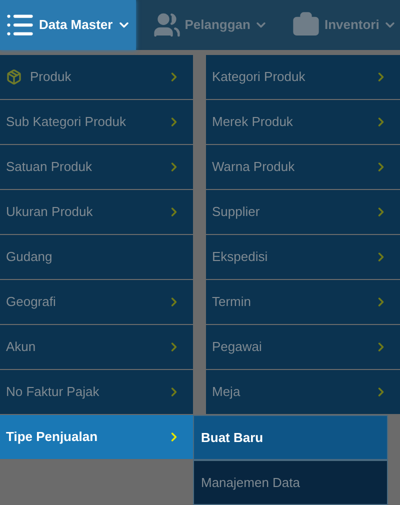 This screenshot has width=400, height=505. Describe the element at coordinates (66, 122) in the screenshot. I see `menu-item-label: Sub Kategori Produk` at that location.